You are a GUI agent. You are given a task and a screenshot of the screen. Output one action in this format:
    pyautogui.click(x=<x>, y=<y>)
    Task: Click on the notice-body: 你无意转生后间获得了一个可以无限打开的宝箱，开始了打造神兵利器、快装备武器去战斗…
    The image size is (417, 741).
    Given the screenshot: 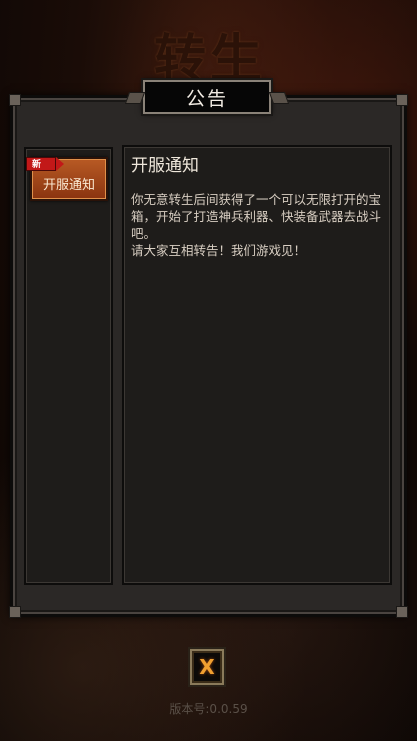 What is the action you would take?
    pyautogui.click(x=256, y=225)
    